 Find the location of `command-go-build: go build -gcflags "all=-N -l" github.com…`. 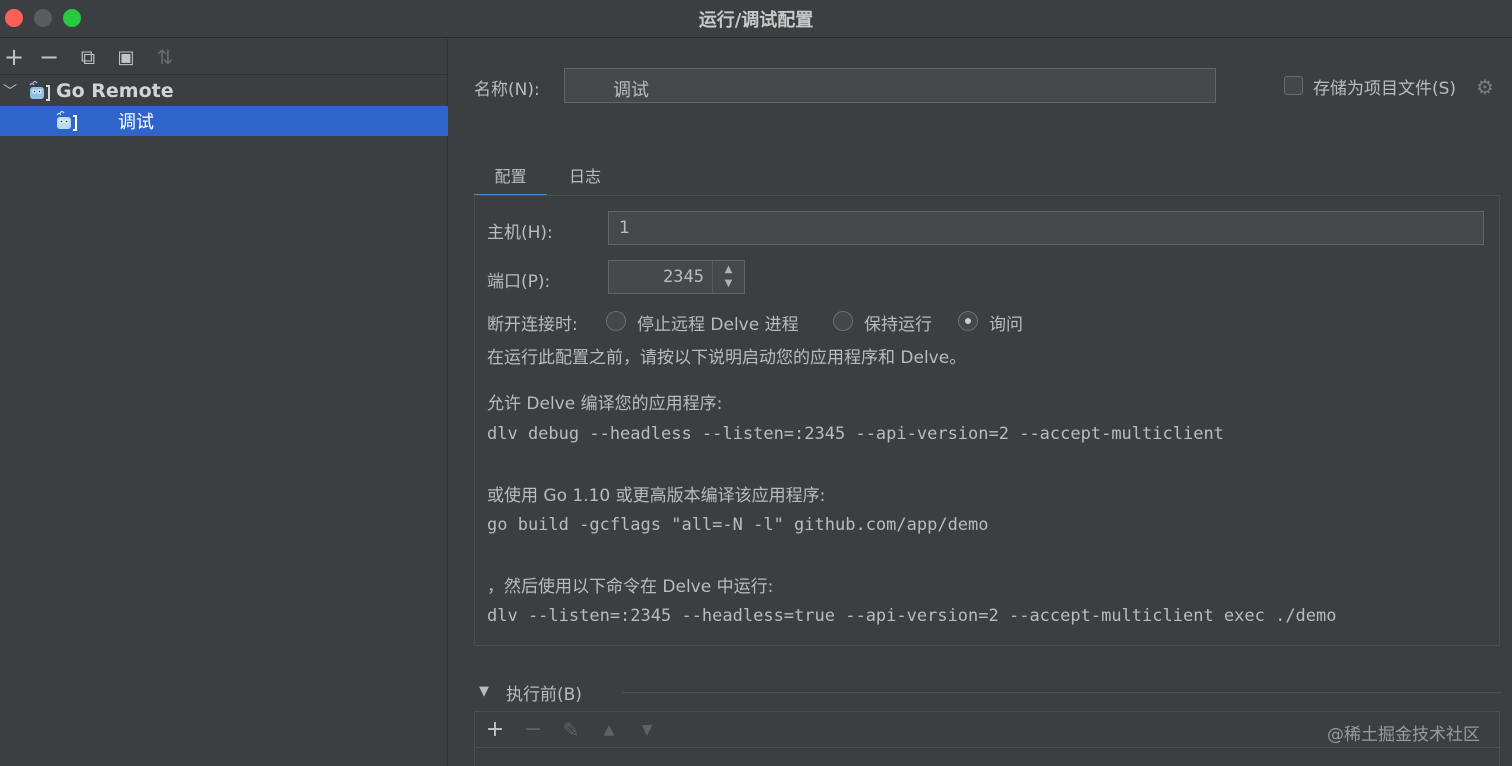

command-go-build: go build -gcflags "all=-N -l" github.com… is located at coordinates (738, 525).